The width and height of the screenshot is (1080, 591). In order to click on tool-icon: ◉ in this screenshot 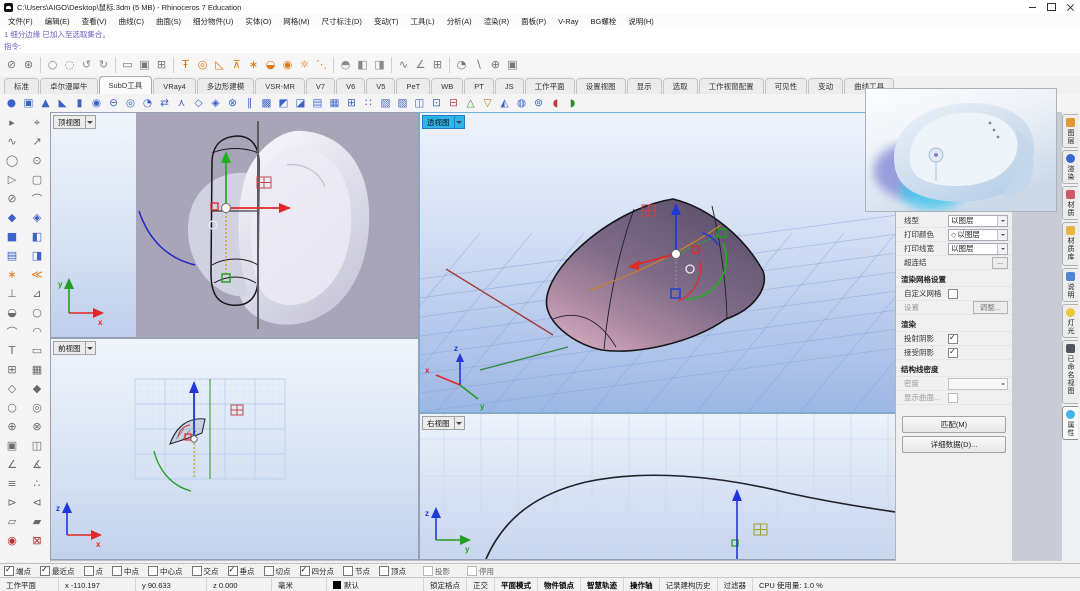, I will do `click(287, 65)`.